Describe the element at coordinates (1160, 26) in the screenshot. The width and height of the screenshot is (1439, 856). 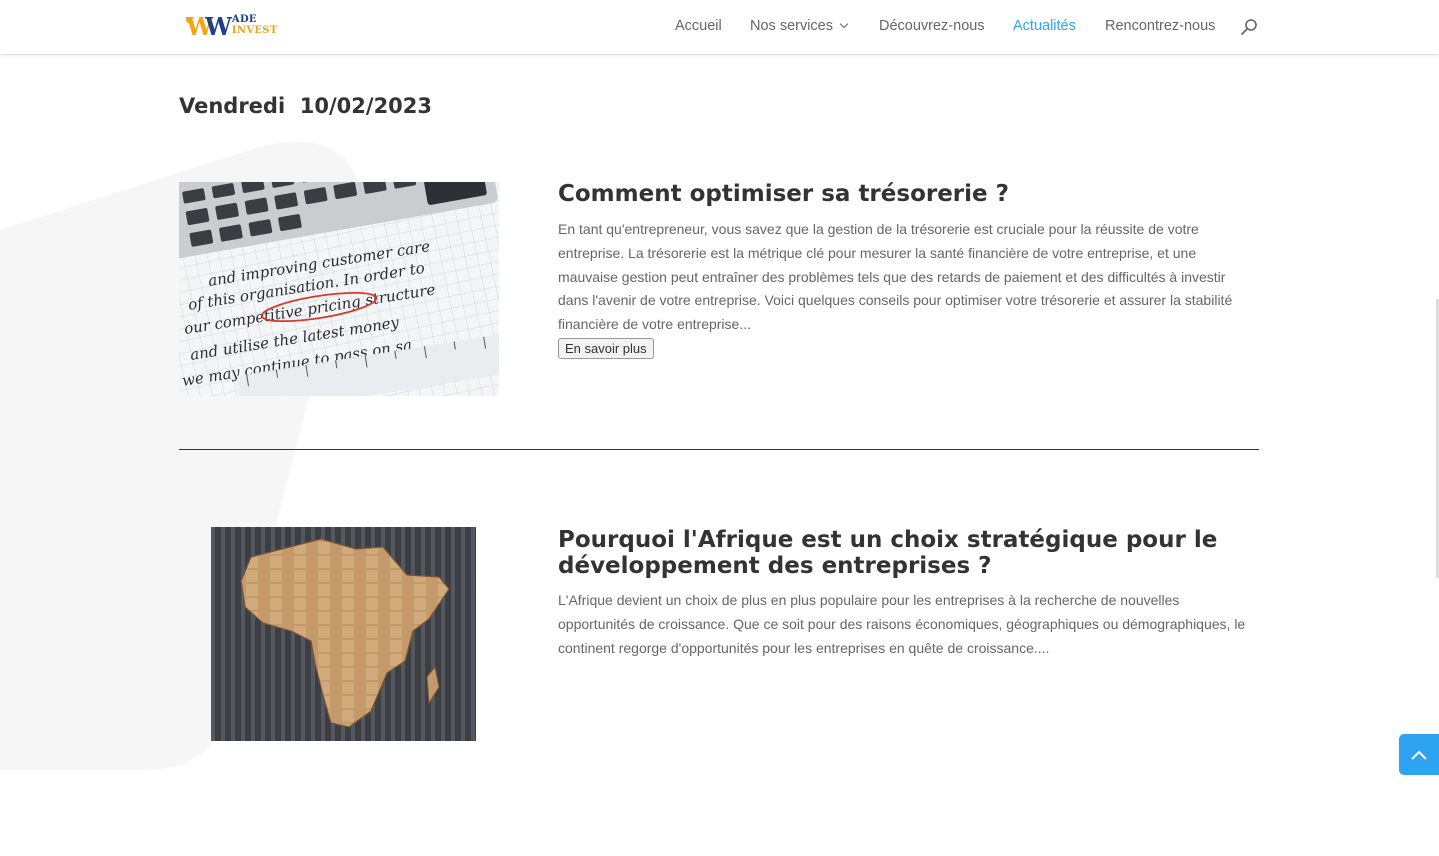
I see `nav-item-rencontrez-nous: Rencontrez-nous` at that location.